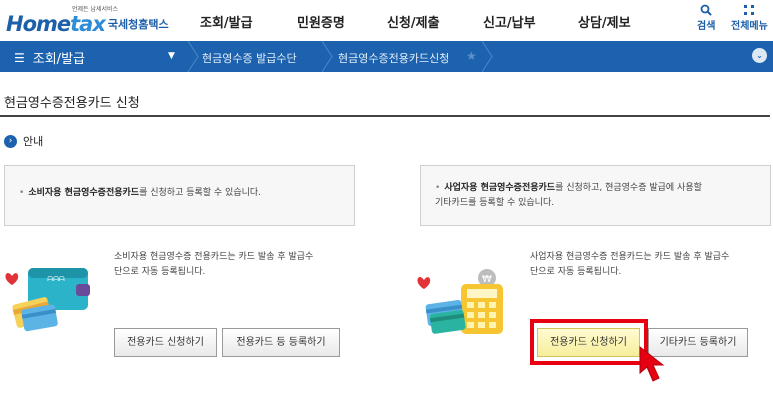 This screenshot has height=397, width=773. What do you see at coordinates (58, 59) in the screenshot?
I see `menu-dropdown-label: 조회/발급` at bounding box center [58, 59].